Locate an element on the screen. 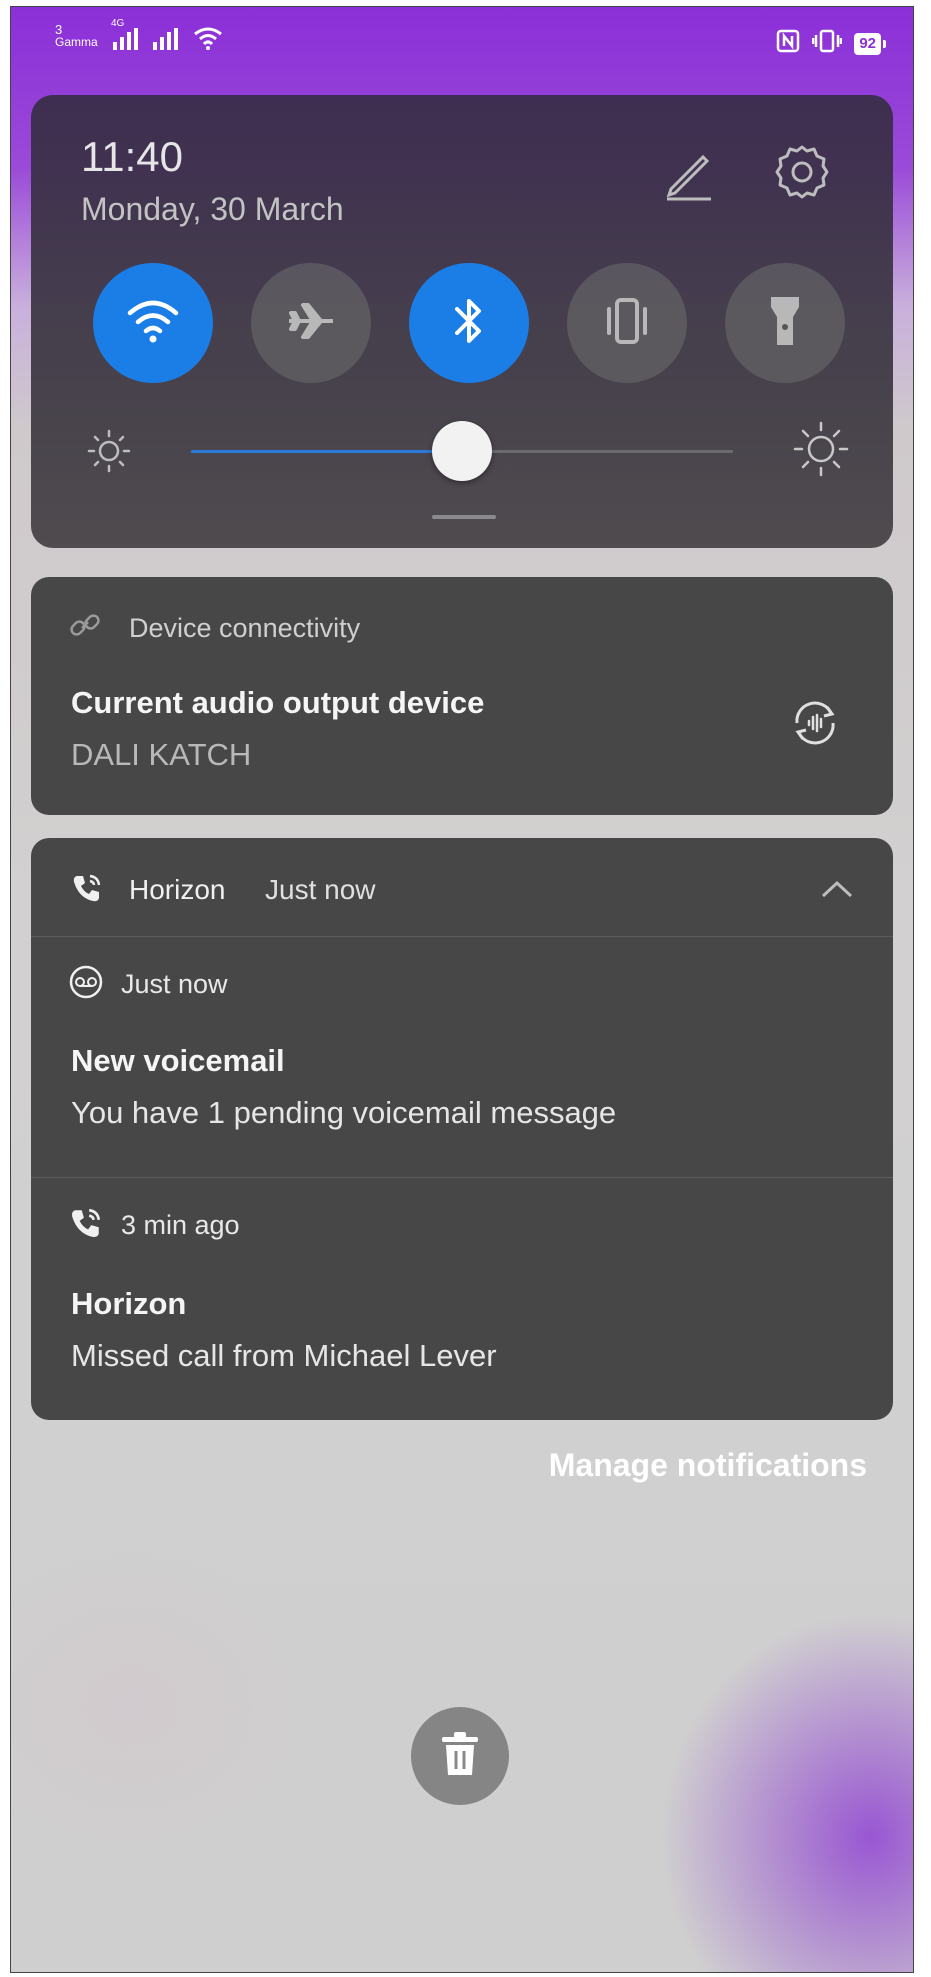  bluetooth-icon is located at coordinates (469, 323).